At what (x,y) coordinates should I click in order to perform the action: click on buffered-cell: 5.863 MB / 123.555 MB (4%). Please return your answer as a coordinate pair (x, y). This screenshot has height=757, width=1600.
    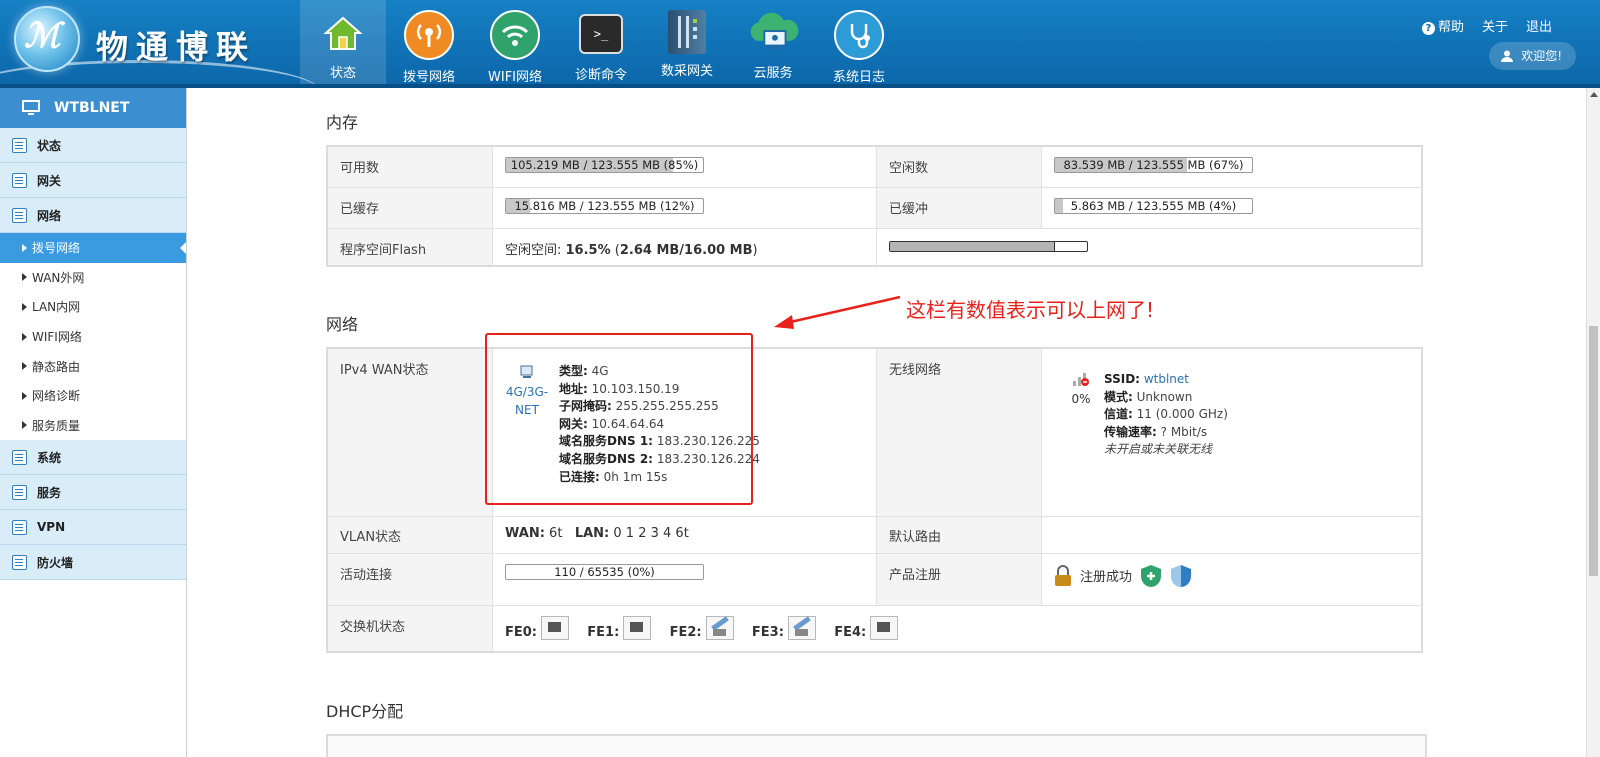
    Looking at the image, I should click on (1232, 207).